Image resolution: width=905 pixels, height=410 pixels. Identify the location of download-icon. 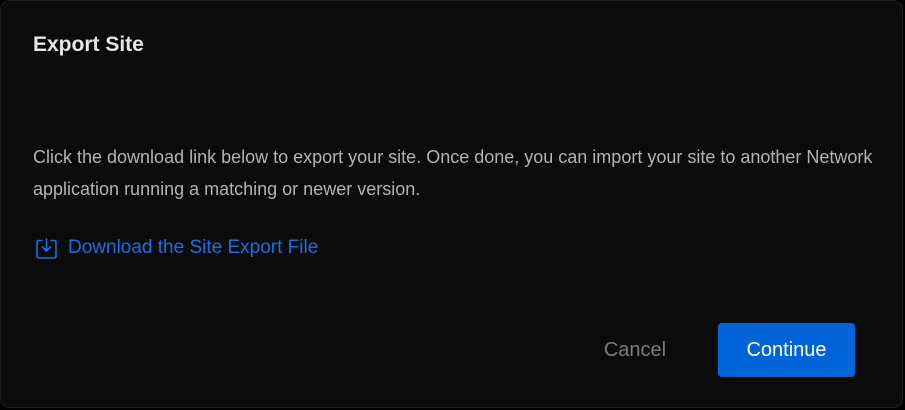
(46, 248).